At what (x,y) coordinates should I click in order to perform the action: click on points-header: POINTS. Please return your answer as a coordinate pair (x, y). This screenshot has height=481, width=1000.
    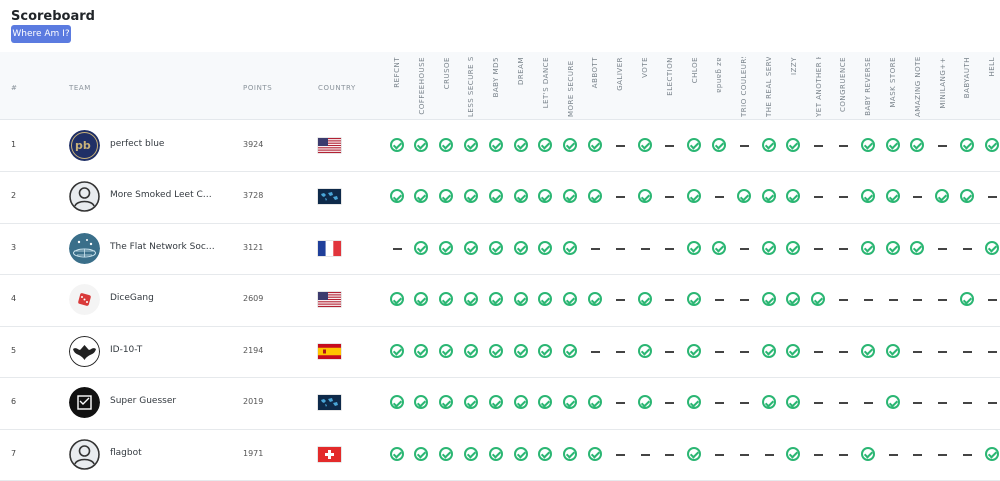
    Looking at the image, I should click on (257, 88).